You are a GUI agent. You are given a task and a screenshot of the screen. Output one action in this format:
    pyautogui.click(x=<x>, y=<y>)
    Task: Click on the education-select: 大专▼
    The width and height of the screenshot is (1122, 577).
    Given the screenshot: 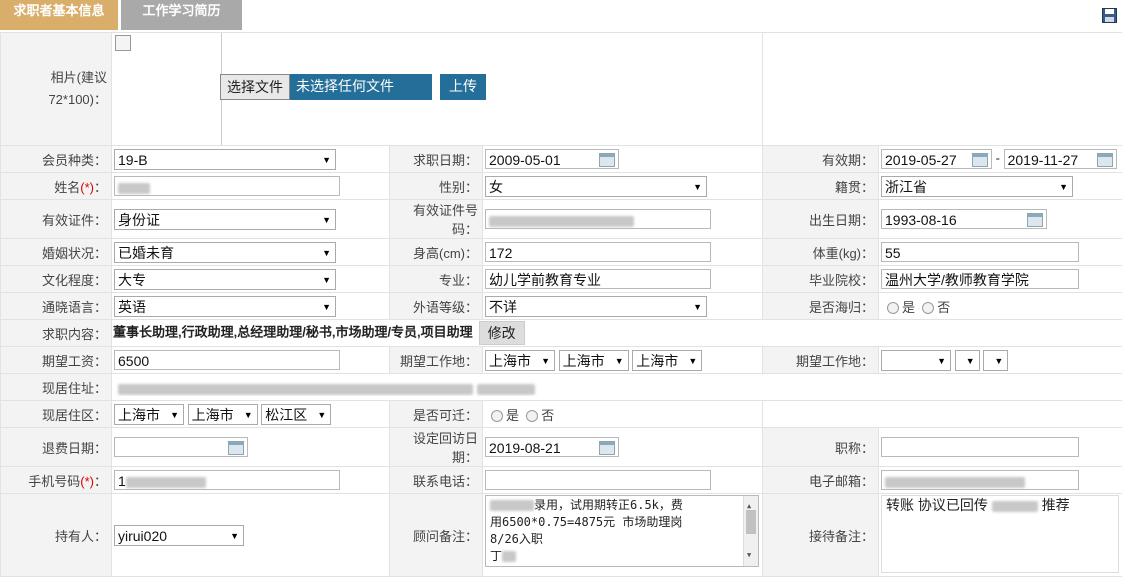 What is the action you would take?
    pyautogui.click(x=225, y=279)
    